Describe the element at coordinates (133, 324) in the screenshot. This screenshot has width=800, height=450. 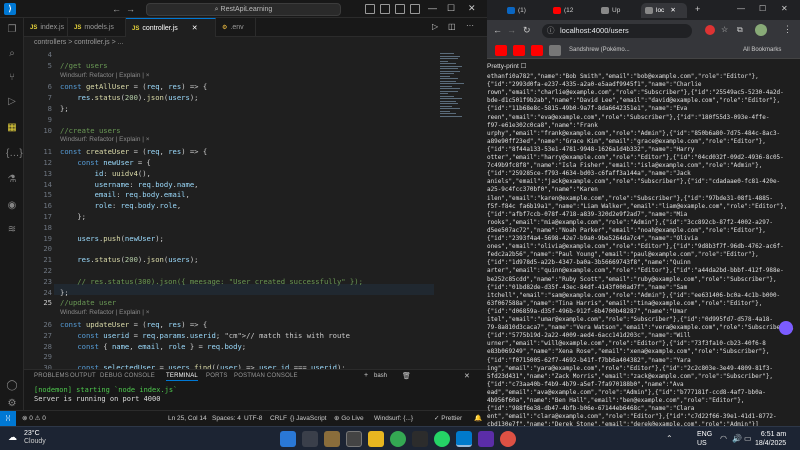
I see `code-line: const updateUser = (req, res) => {` at that location.